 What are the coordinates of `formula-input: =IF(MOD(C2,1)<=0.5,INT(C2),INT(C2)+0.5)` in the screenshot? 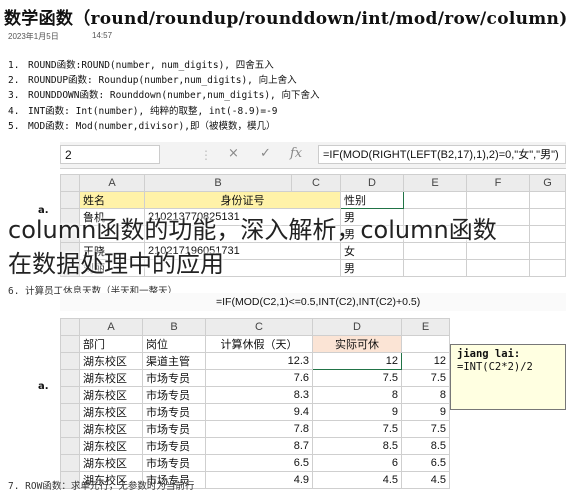 It's located at (318, 302).